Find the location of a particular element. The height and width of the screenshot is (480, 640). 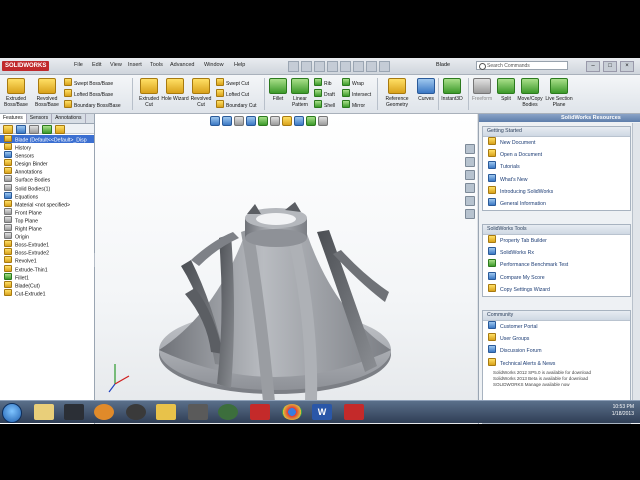

tab-annotations: Annotations is located at coordinates (69, 118).